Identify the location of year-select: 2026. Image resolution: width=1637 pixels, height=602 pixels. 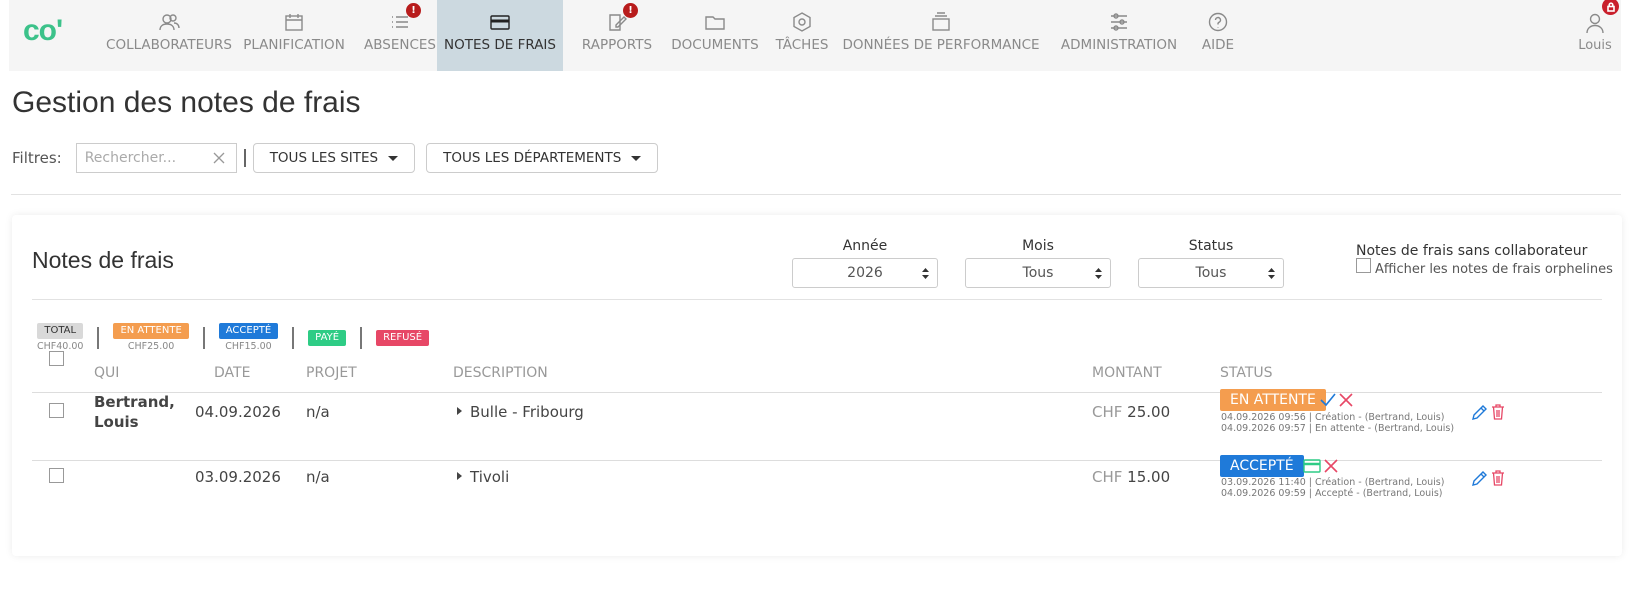
(865, 273).